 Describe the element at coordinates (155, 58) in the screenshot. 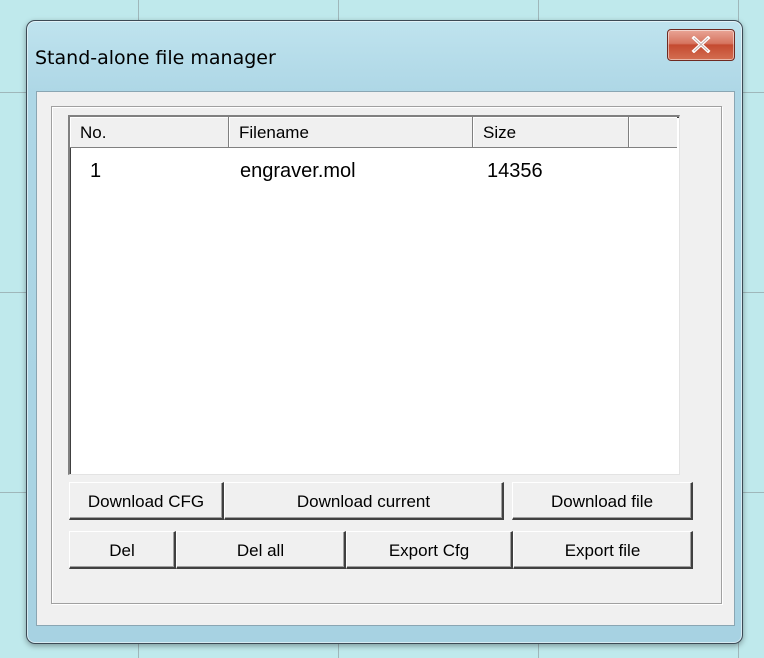

I see `window-title: Stand-alone file manager` at that location.